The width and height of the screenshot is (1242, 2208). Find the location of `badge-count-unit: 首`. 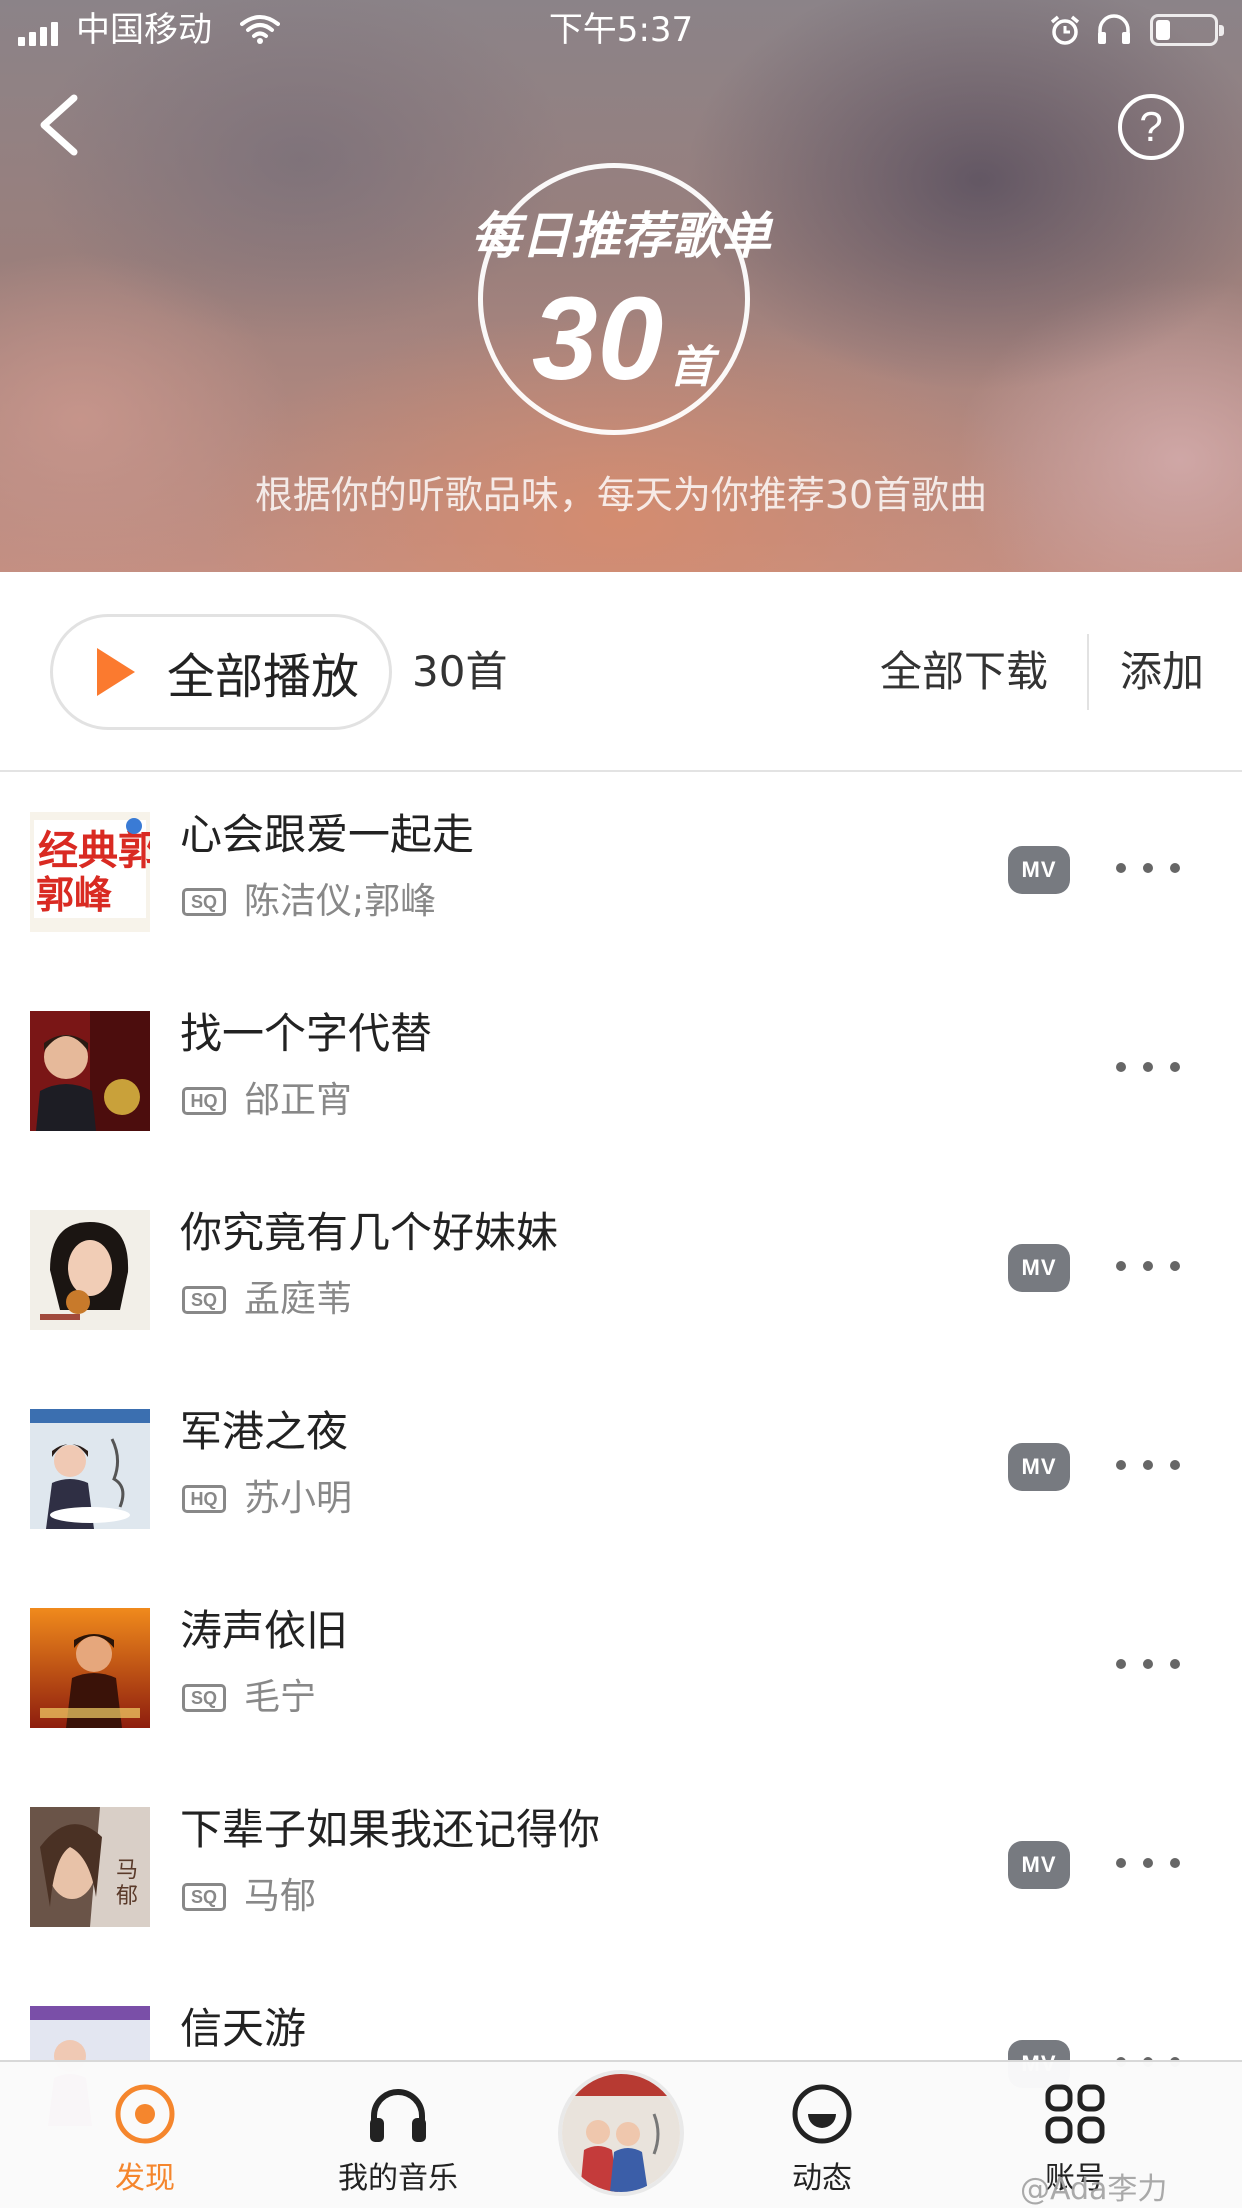

badge-count-unit: 首 is located at coordinates (691, 367).